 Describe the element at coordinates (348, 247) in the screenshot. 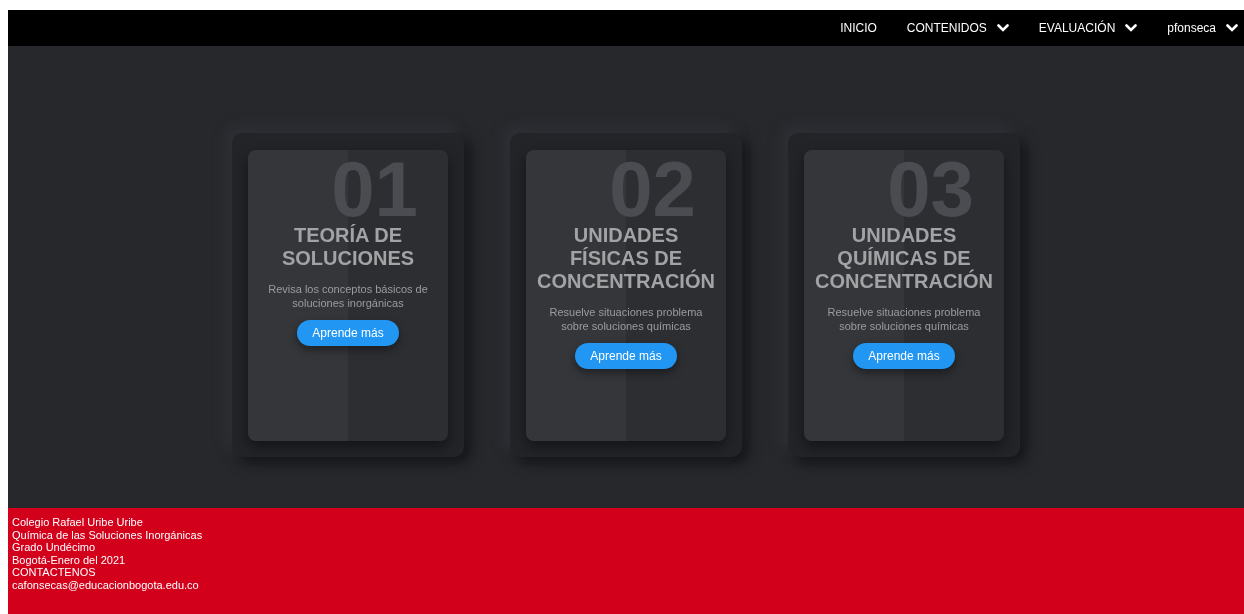

I see `card-title: TEORÍA DE SOLUCIONES` at that location.